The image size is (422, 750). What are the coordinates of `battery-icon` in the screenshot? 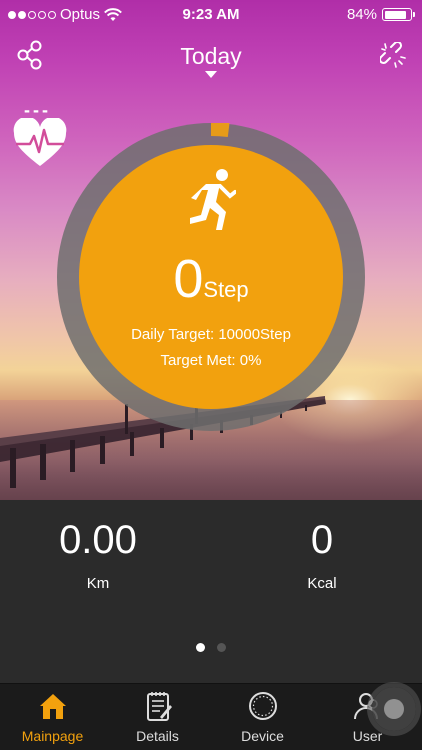 It's located at (398, 14).